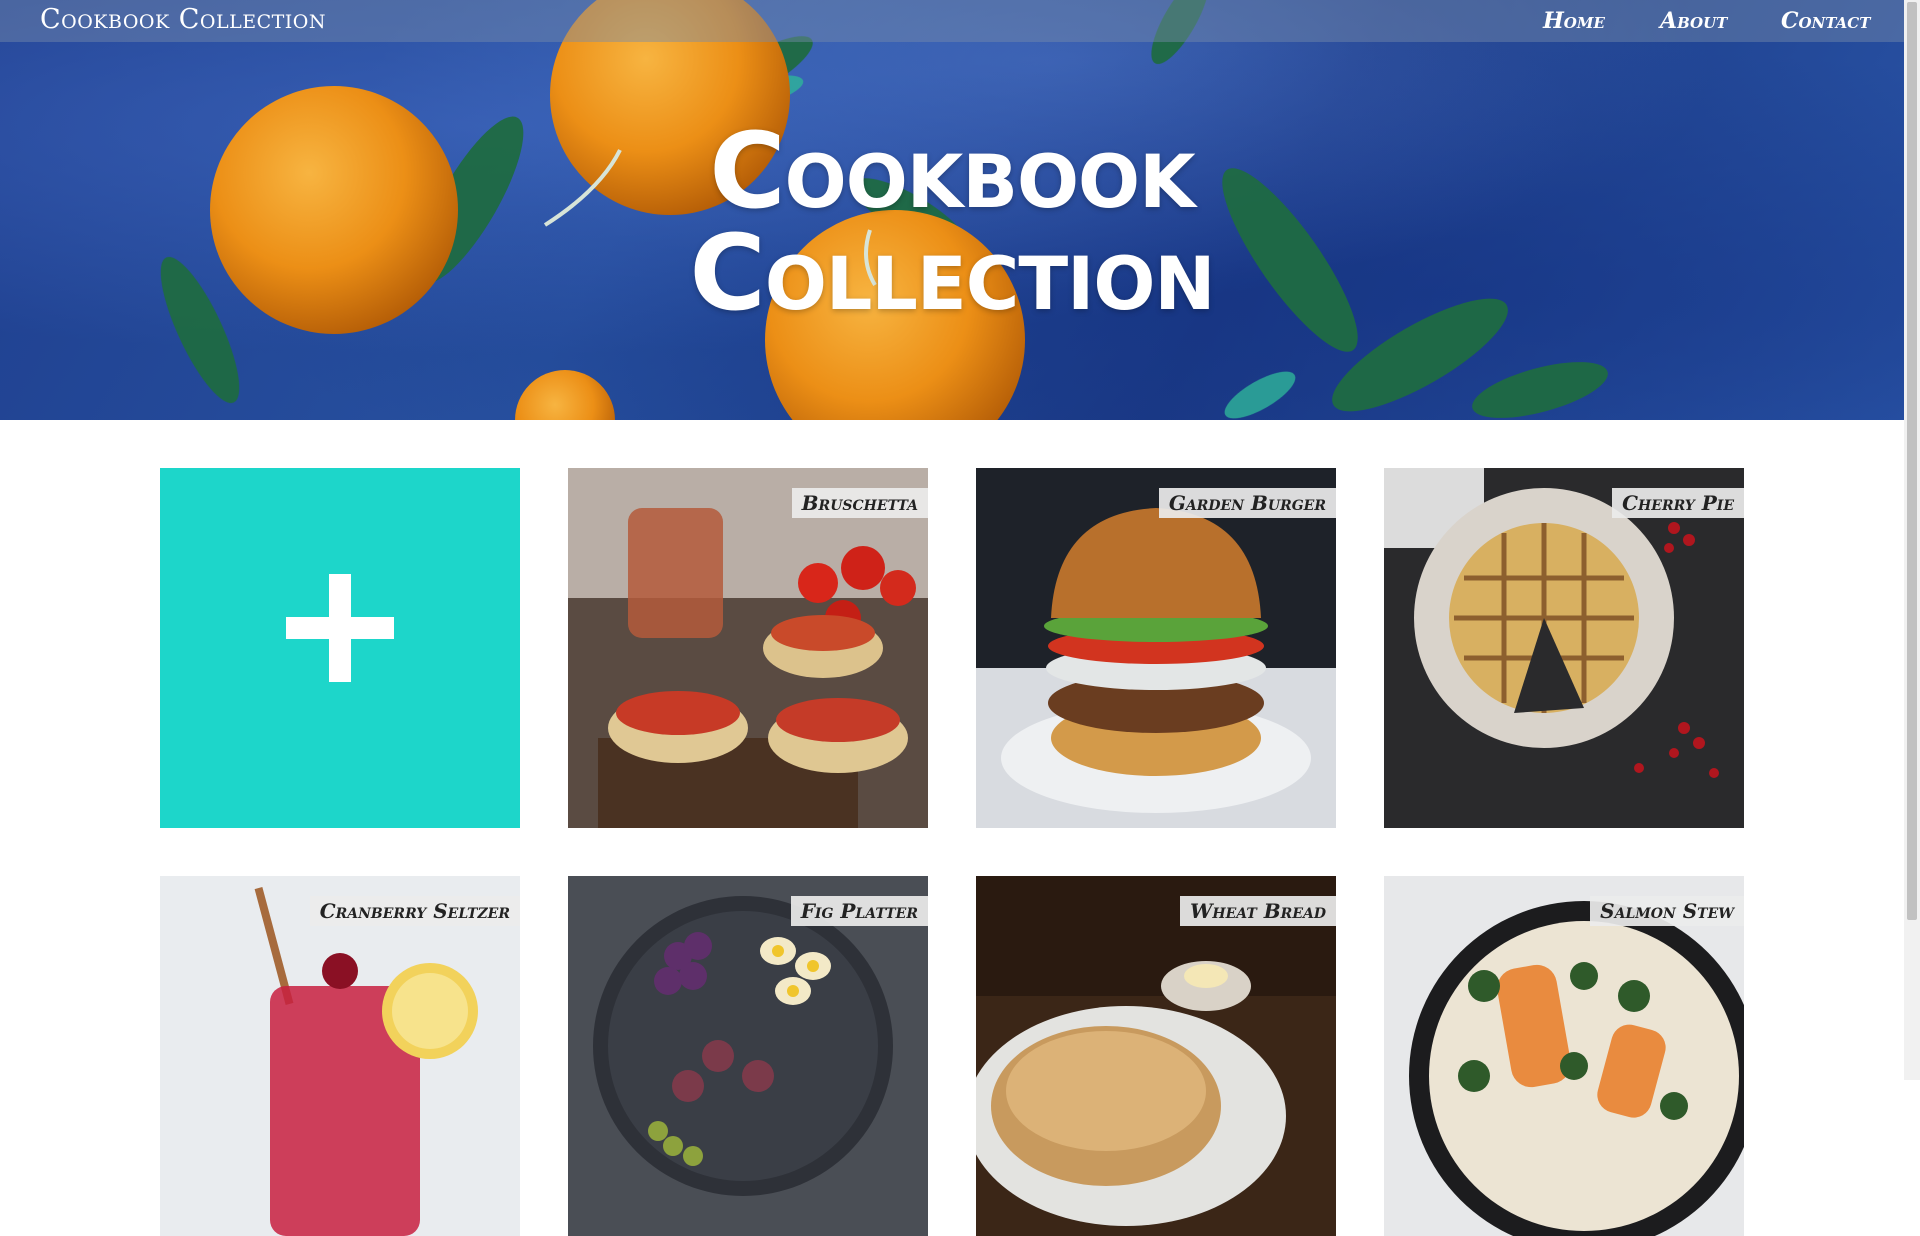 Image resolution: width=1920 pixels, height=1236 pixels. I want to click on hero-title-line1: Cookbook, so click(952, 171).